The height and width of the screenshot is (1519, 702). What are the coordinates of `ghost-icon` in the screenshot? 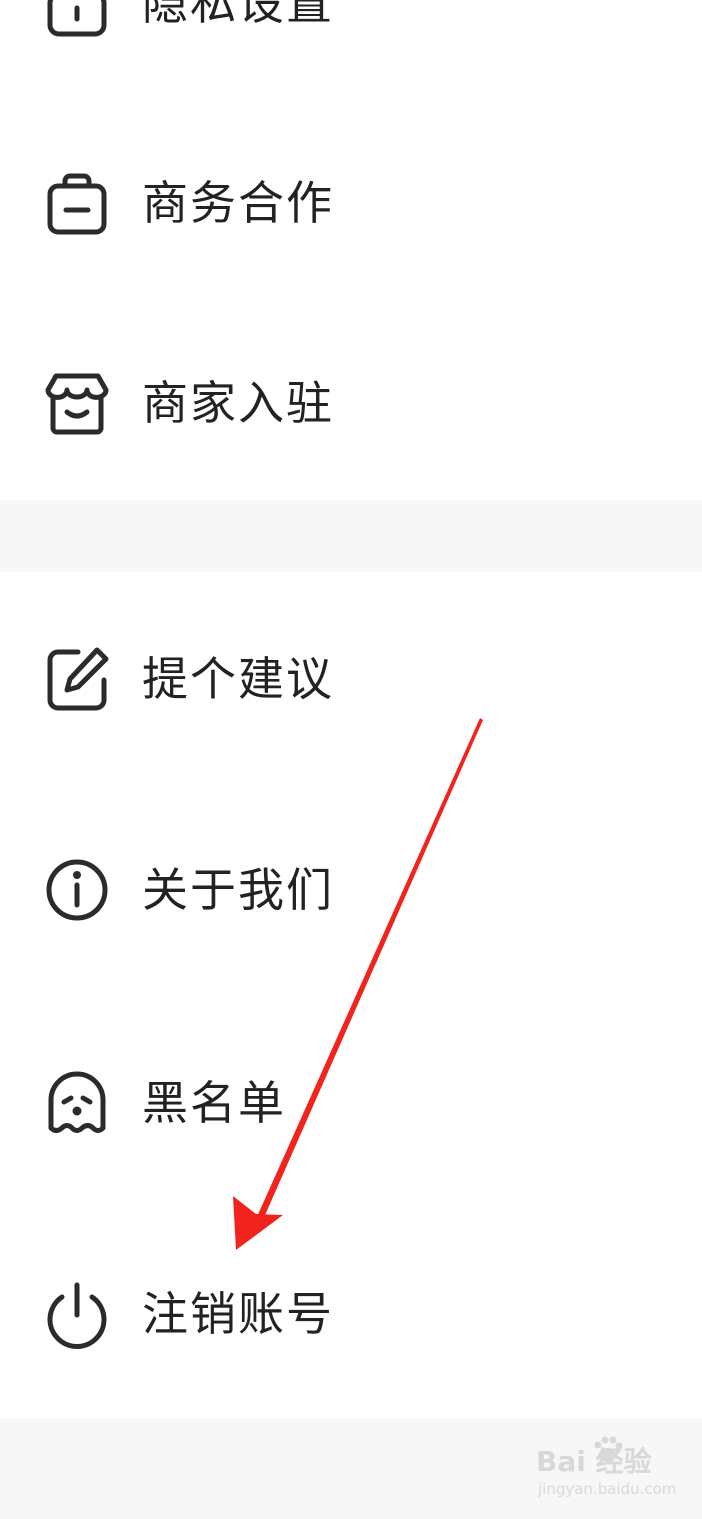 It's located at (77, 1103).